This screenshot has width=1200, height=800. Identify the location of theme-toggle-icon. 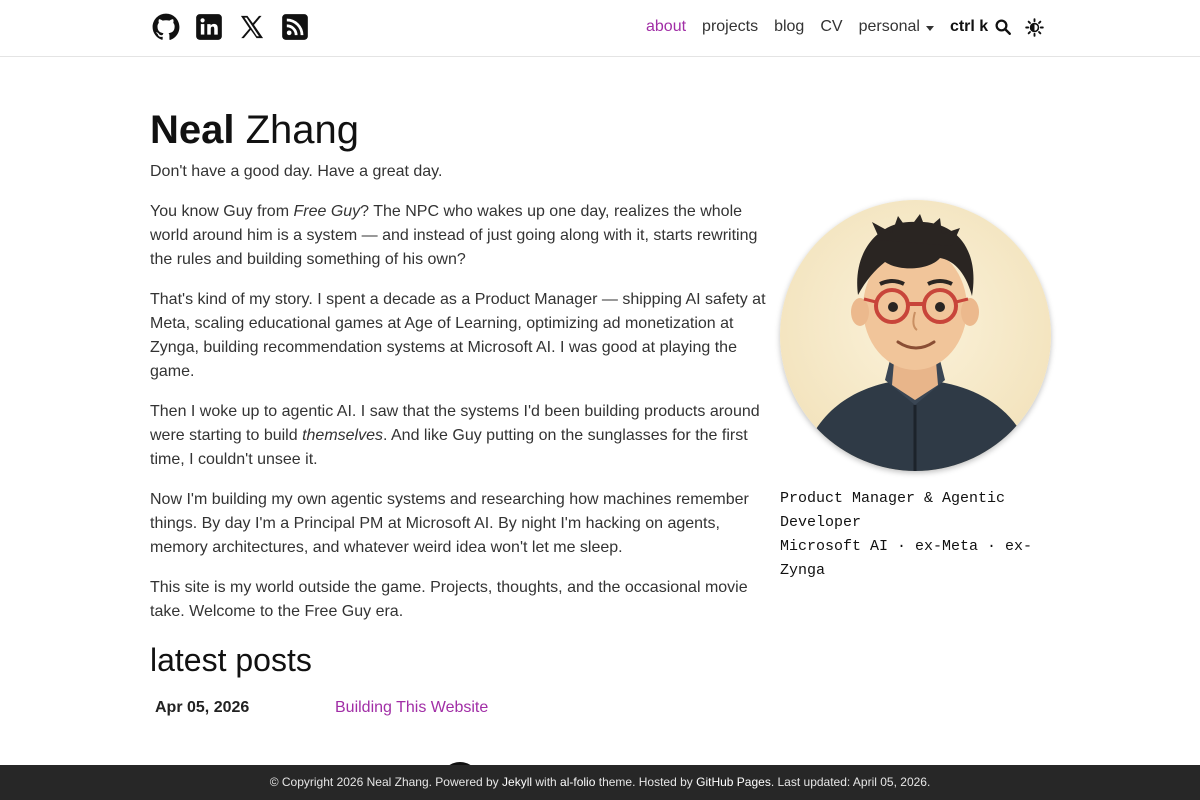
(1034, 27).